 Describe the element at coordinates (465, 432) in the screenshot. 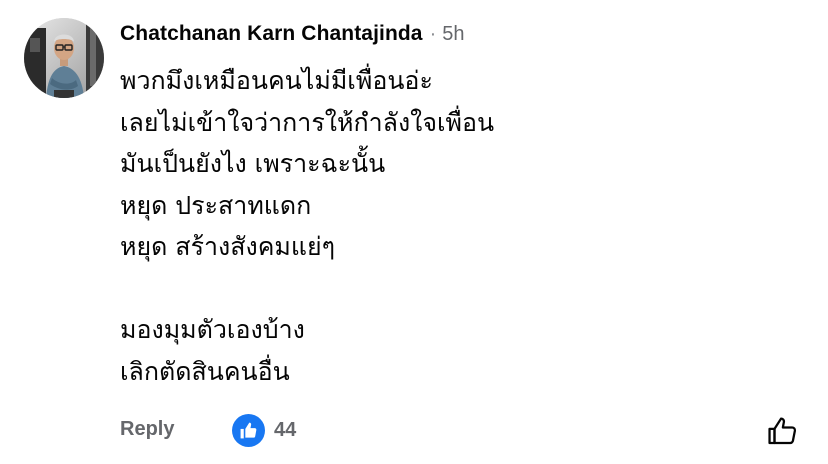

I see `comment-footer: Reply 44` at that location.